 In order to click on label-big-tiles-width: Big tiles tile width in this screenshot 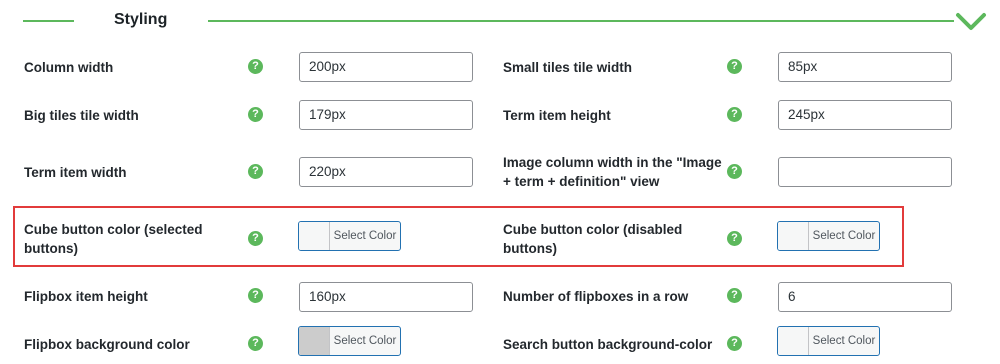, I will do `click(81, 115)`.